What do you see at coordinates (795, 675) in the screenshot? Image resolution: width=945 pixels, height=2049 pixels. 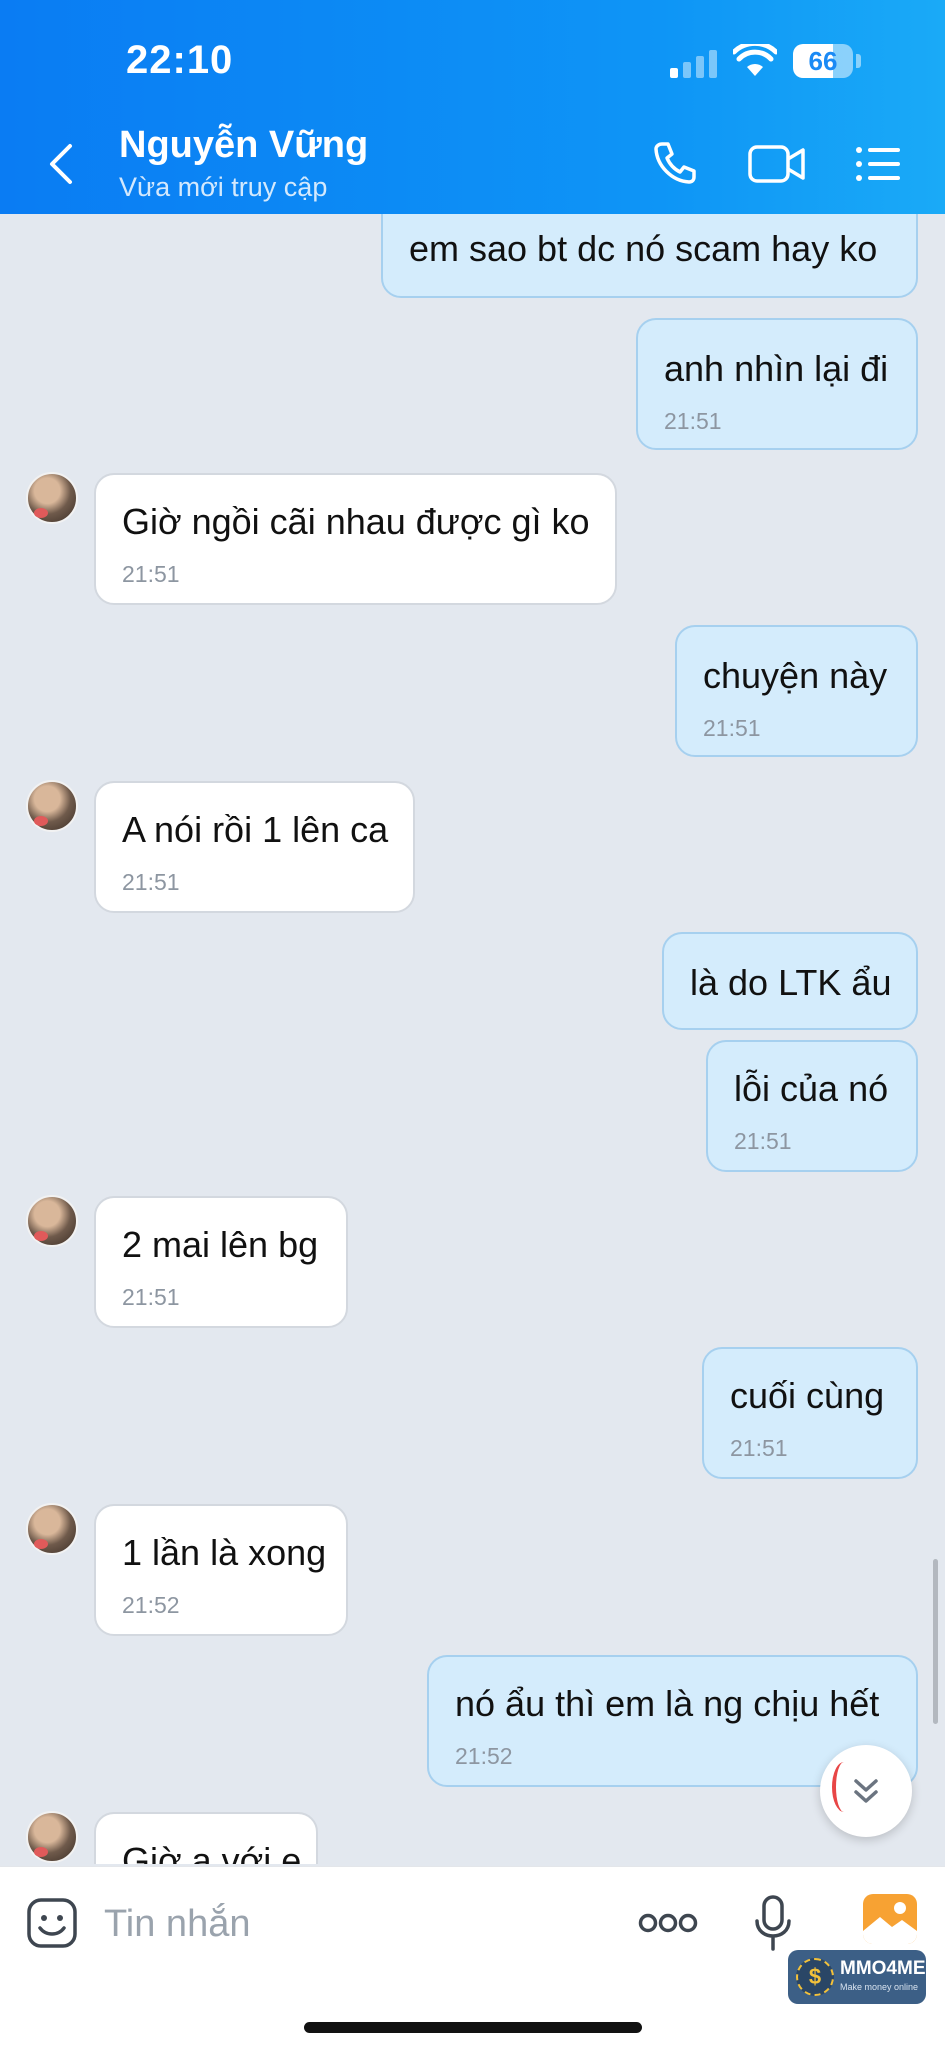 I see `message-text: chuyện này` at bounding box center [795, 675].